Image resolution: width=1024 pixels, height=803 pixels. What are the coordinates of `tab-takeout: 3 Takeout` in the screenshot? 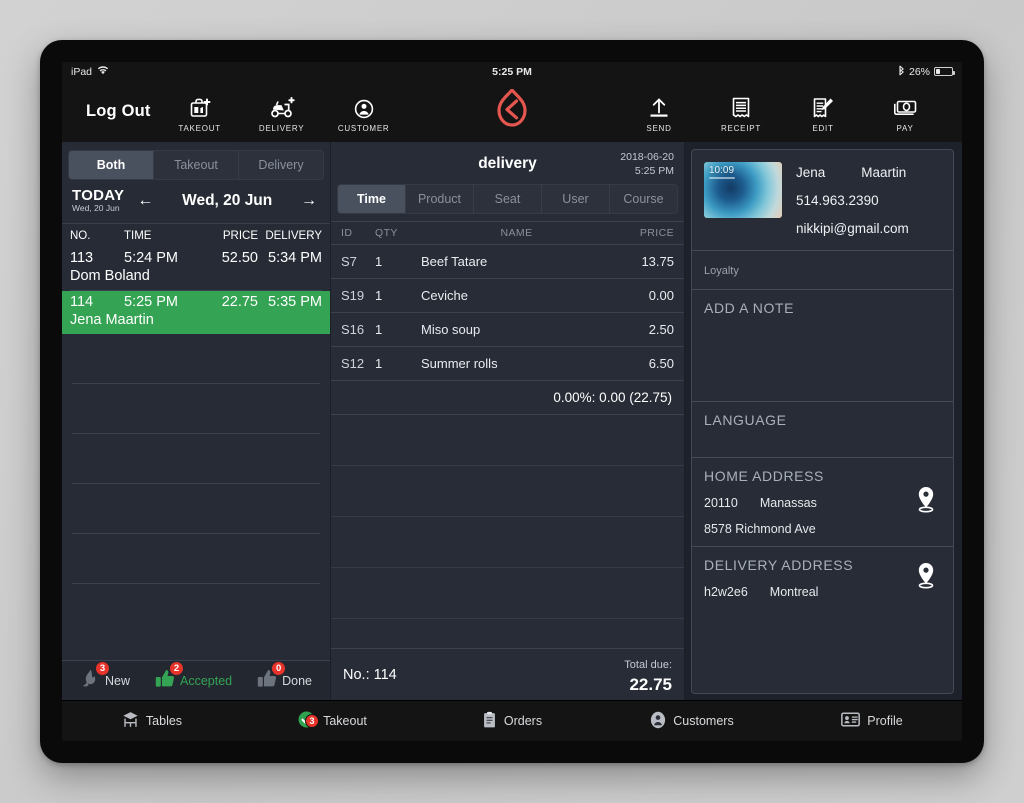 It's located at (332, 721).